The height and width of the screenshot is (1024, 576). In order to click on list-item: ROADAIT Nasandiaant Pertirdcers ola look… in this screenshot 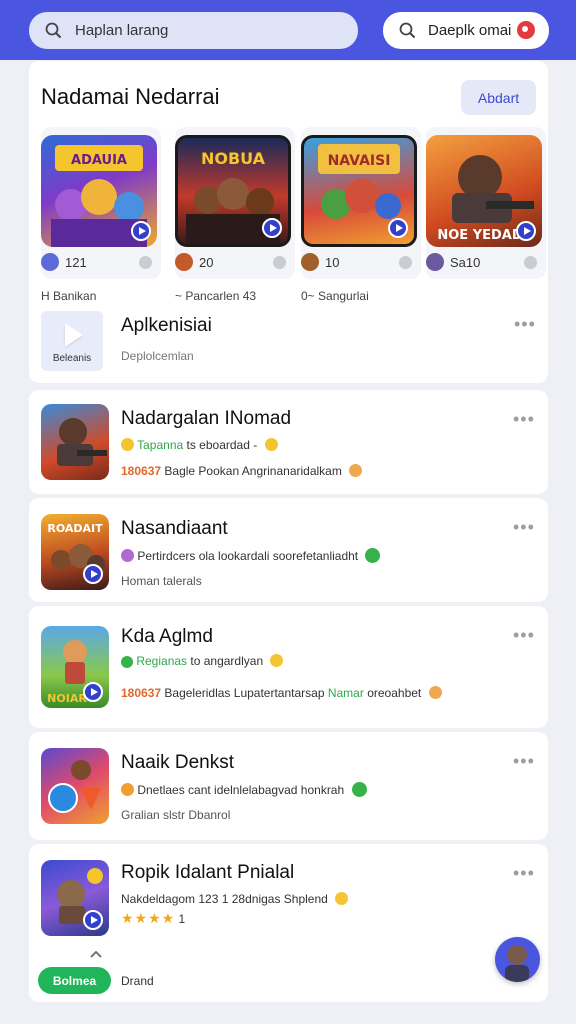, I will do `click(288, 550)`.